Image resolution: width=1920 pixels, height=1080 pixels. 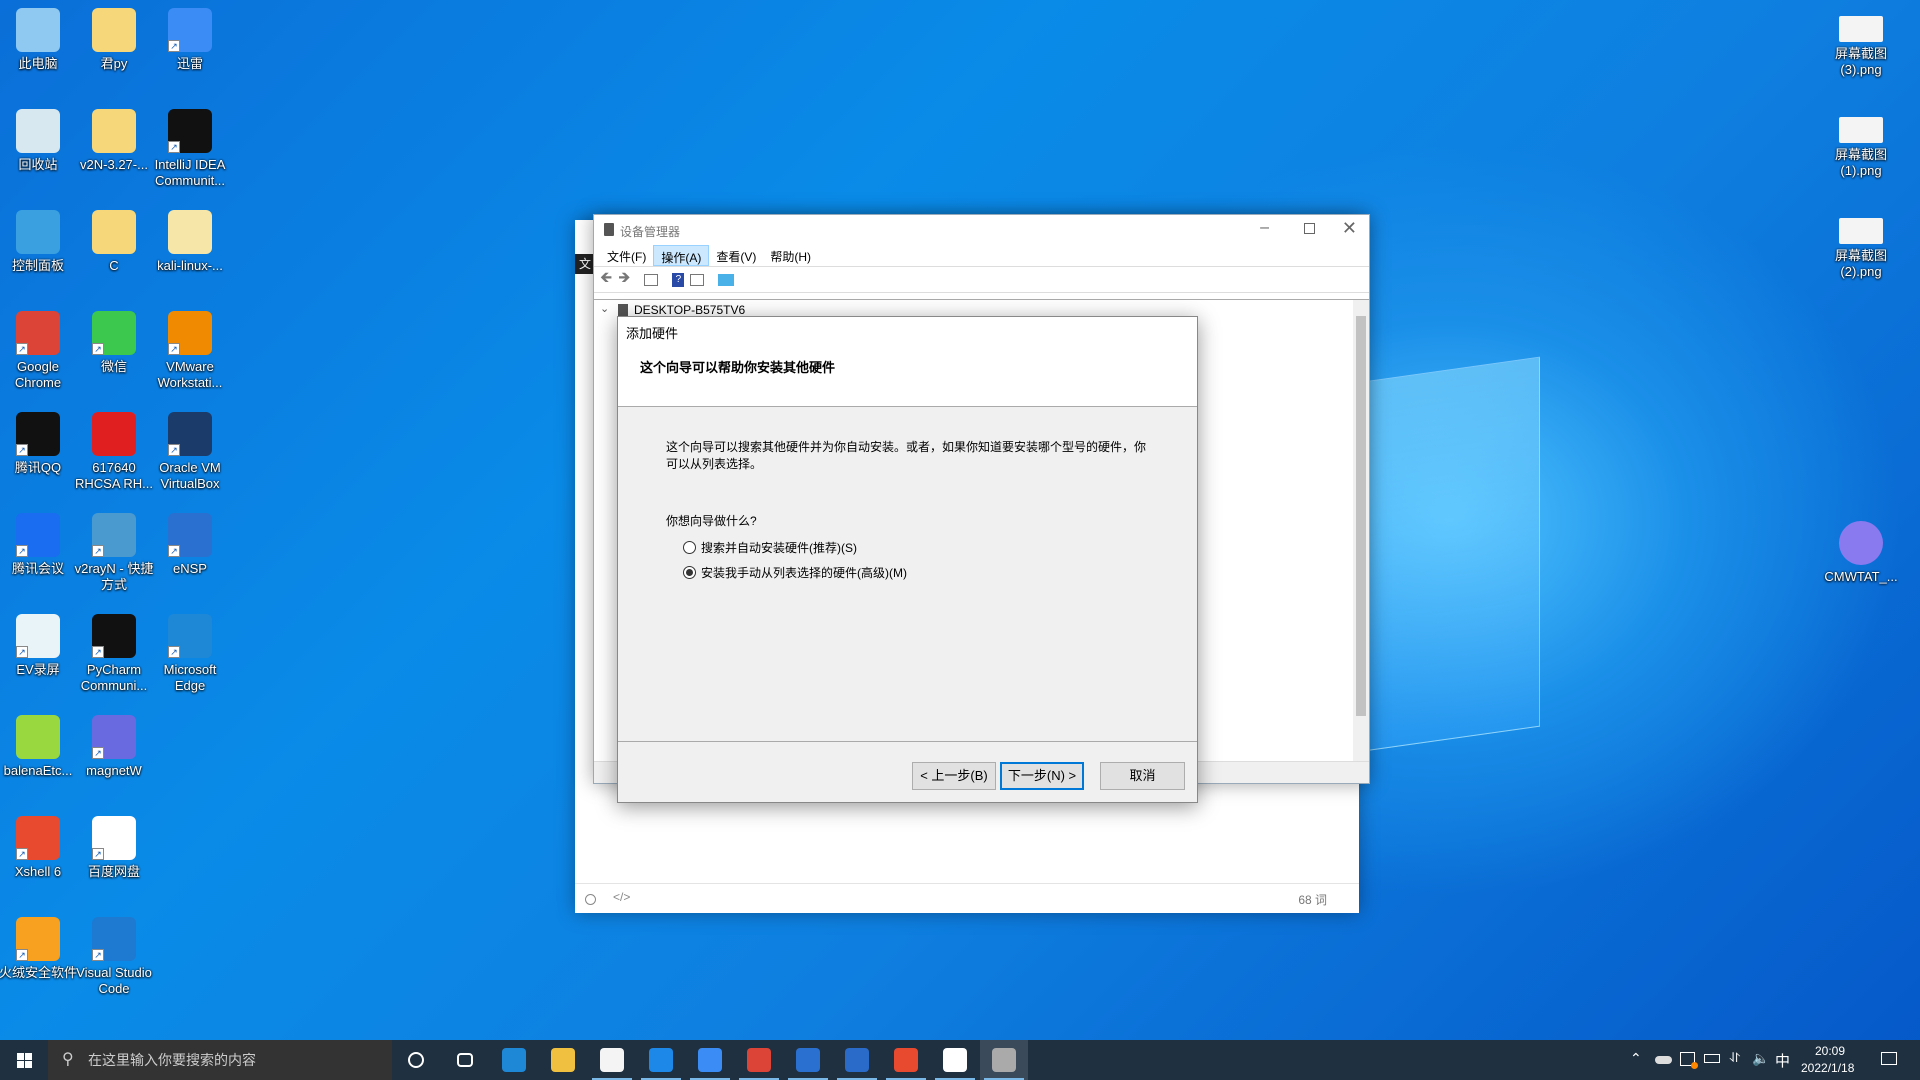 I want to click on circle-icon, so click(x=590, y=899).